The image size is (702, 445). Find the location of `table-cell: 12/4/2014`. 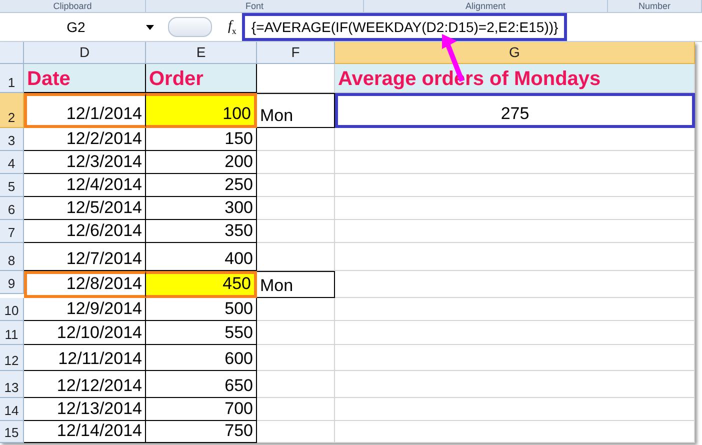

table-cell: 12/4/2014 is located at coordinates (85, 185).